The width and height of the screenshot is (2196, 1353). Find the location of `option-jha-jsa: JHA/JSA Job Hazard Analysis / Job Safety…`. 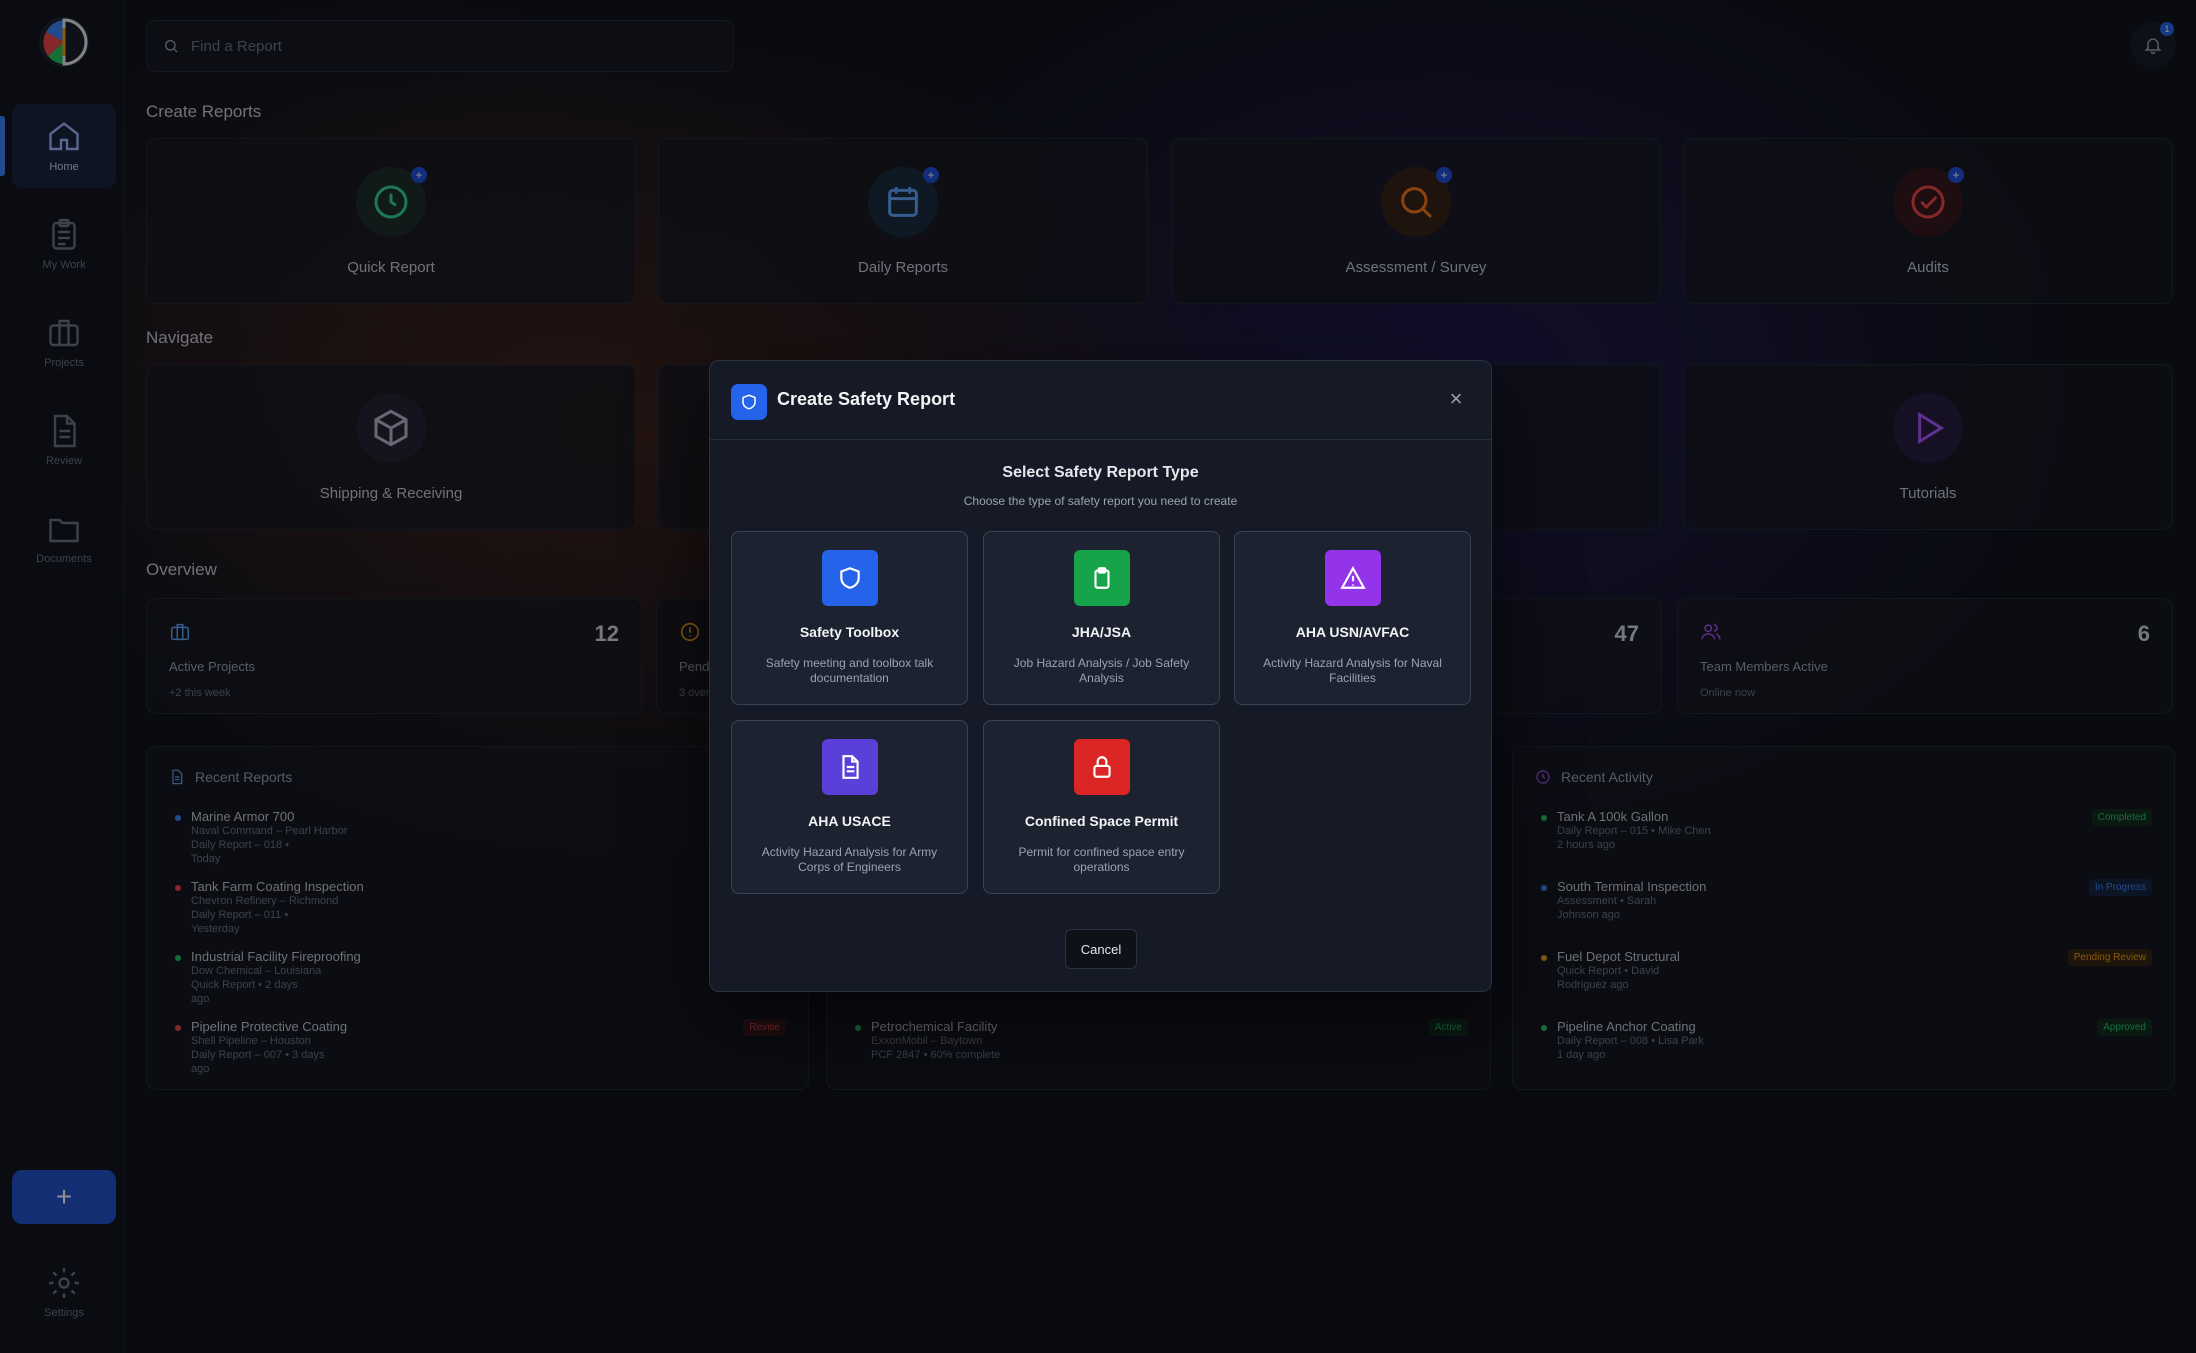

option-jha-jsa: JHA/JSA Job Hazard Analysis / Job Safety… is located at coordinates (1101, 618).